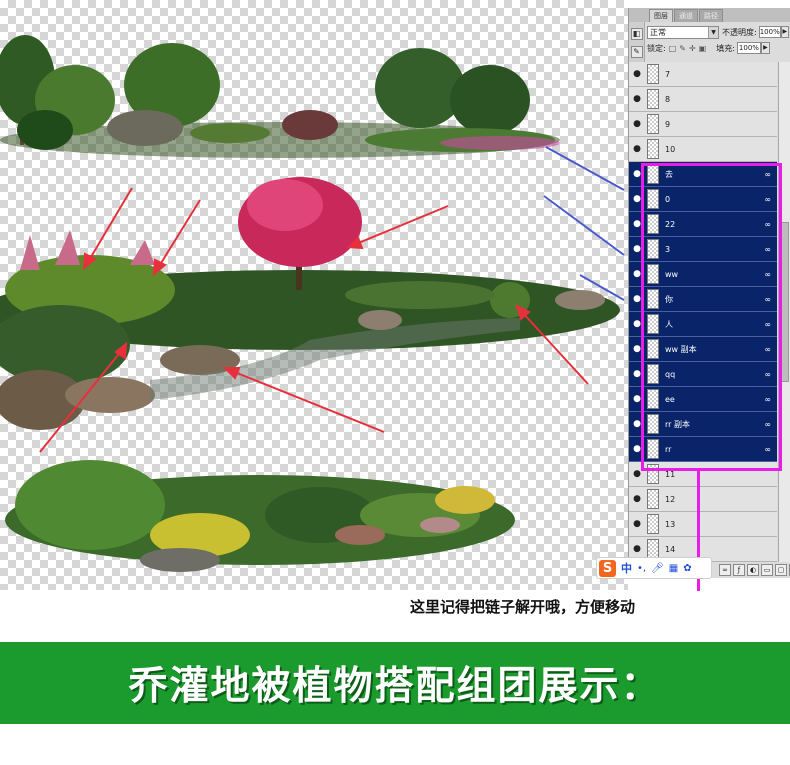  Describe the element at coordinates (626, 568) in the screenshot. I see `ime-mode: 中` at that location.